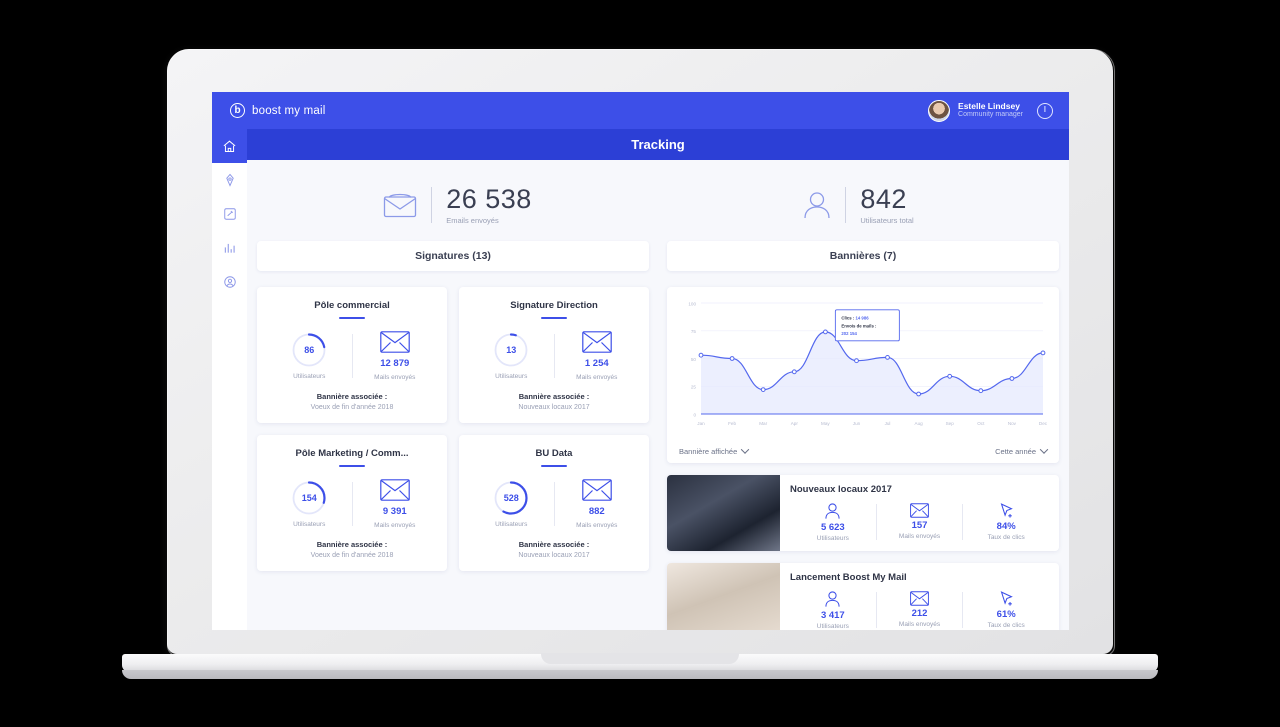  What do you see at coordinates (457, 205) in the screenshot?
I see `kpi-emails-sent: 26 538 Emails envoyés` at bounding box center [457, 205].